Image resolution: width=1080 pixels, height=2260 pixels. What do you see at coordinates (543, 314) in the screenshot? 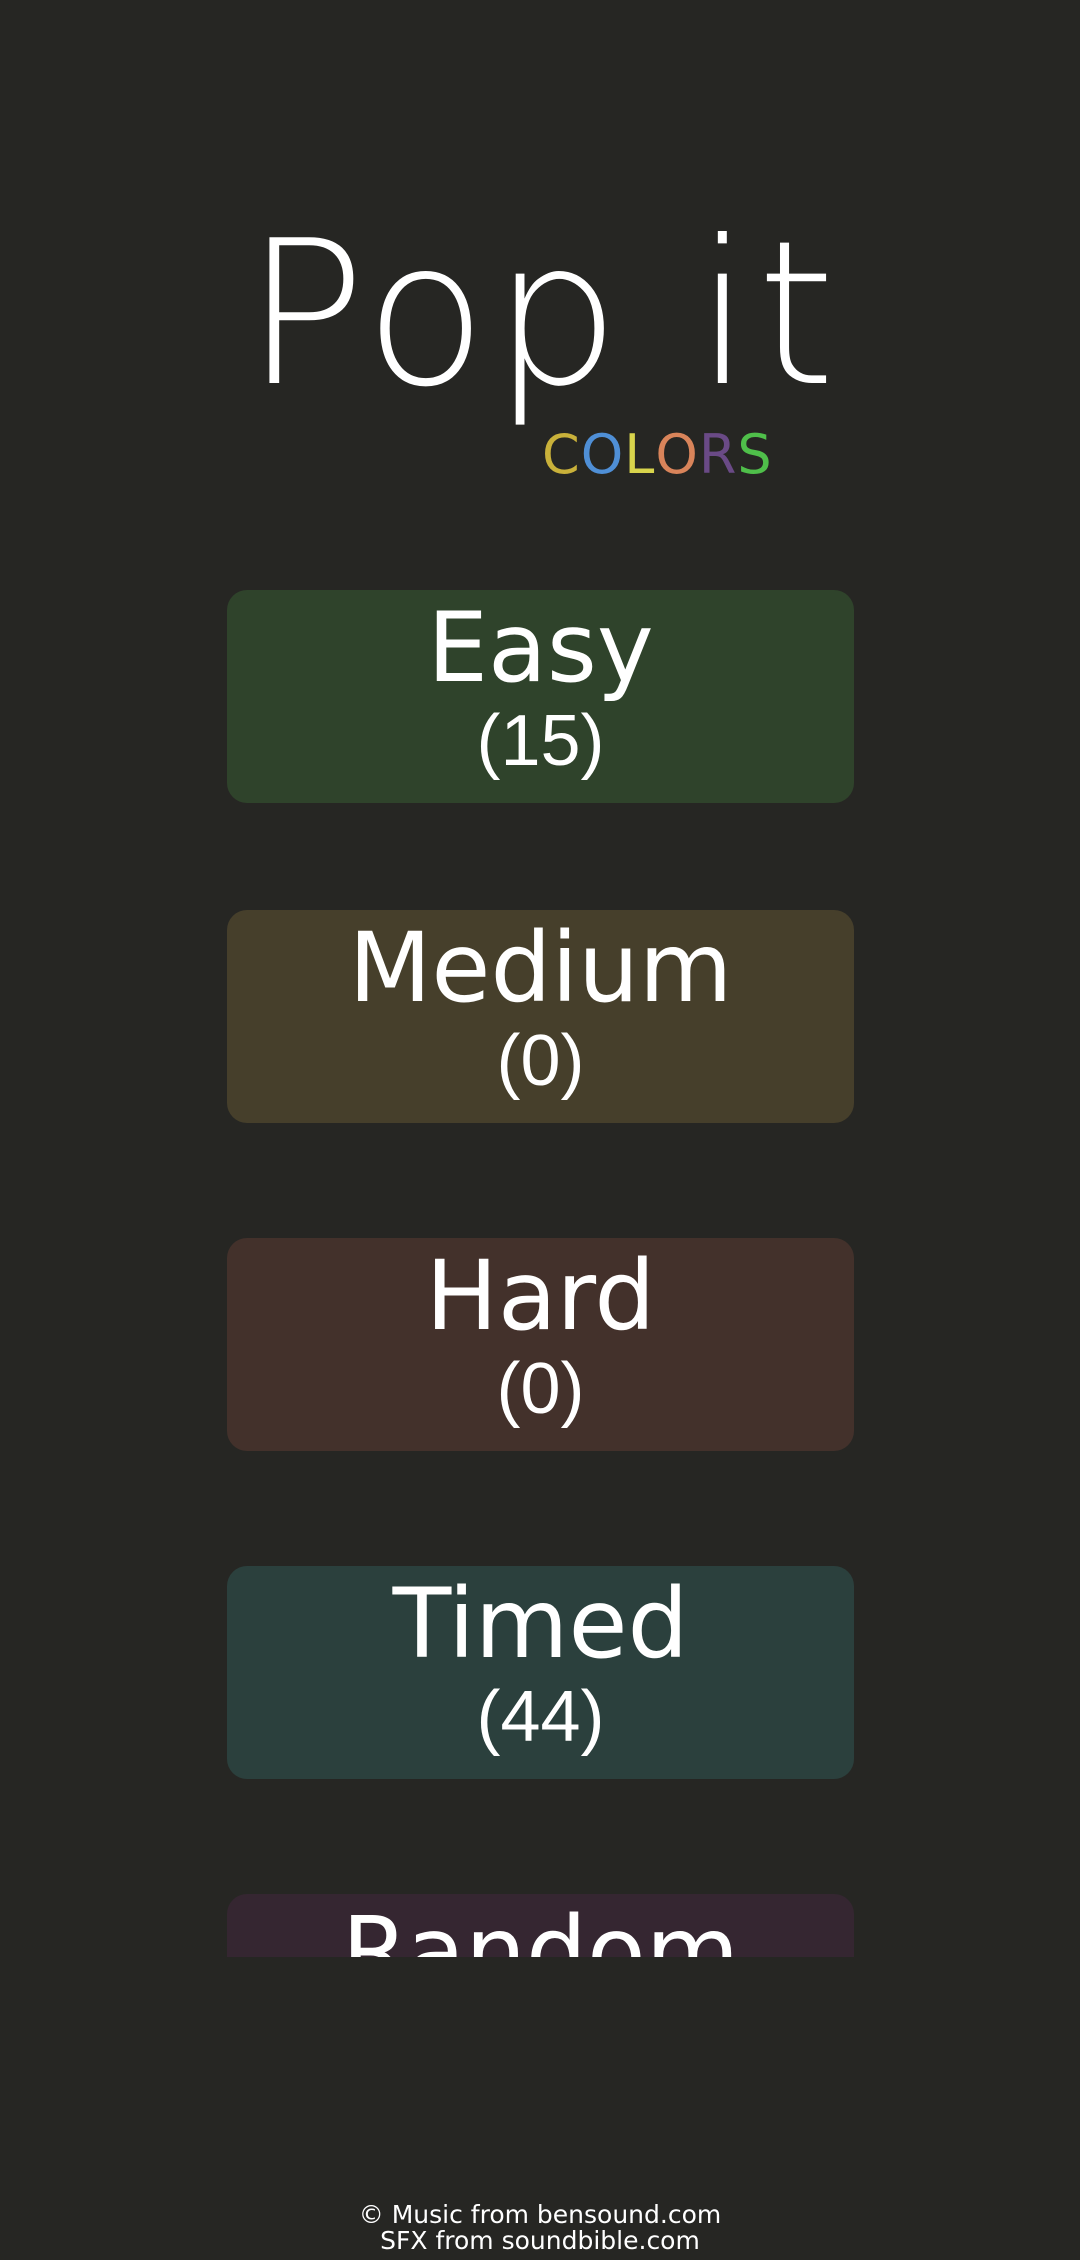
I see `logo-title: Pop it` at bounding box center [543, 314].